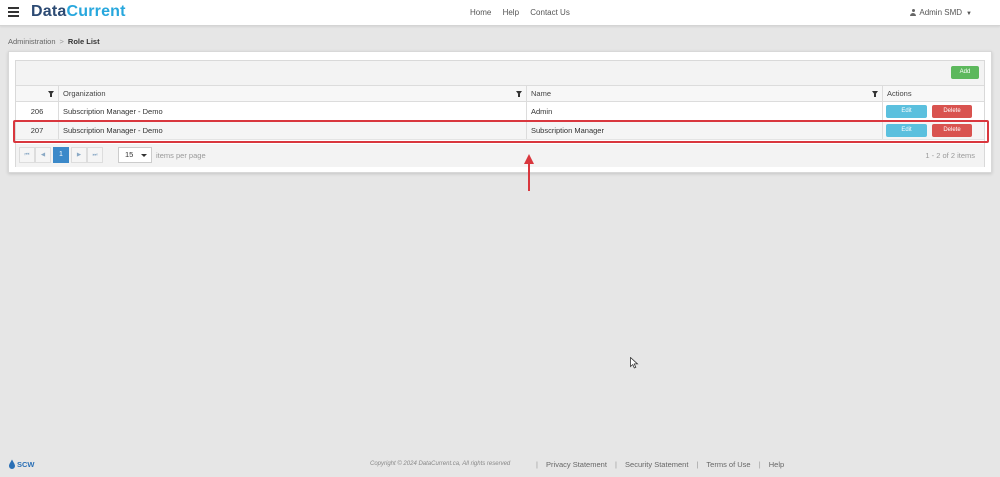 The width and height of the screenshot is (1000, 477). I want to click on page-size-value: 15, so click(129, 154).